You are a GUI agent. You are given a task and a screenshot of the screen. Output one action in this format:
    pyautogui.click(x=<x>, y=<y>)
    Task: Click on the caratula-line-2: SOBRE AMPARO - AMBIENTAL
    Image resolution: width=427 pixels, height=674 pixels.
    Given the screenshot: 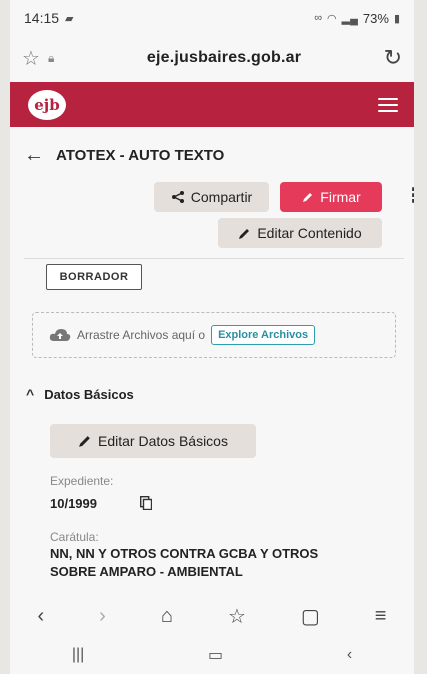 What is the action you would take?
    pyautogui.click(x=146, y=571)
    